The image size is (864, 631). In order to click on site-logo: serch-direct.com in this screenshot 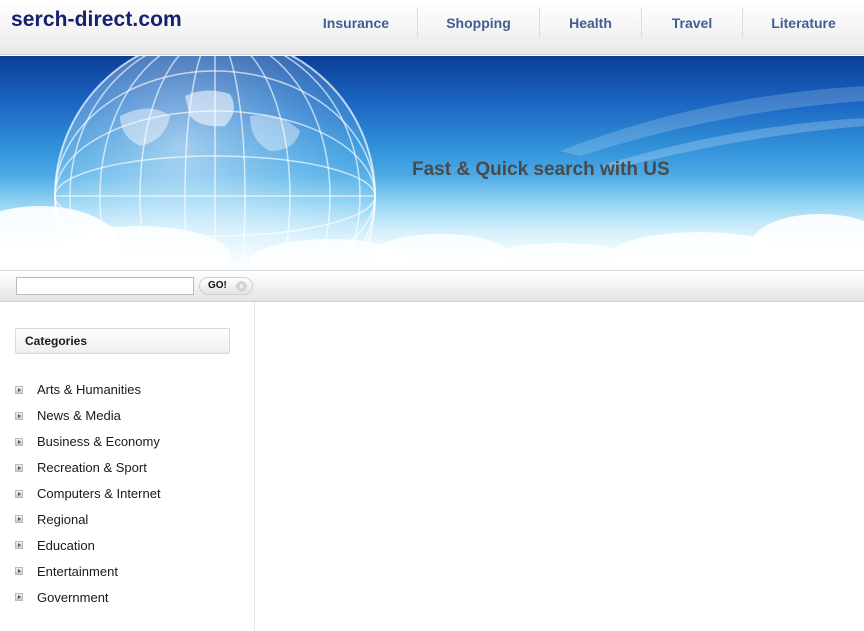, I will do `click(96, 20)`.